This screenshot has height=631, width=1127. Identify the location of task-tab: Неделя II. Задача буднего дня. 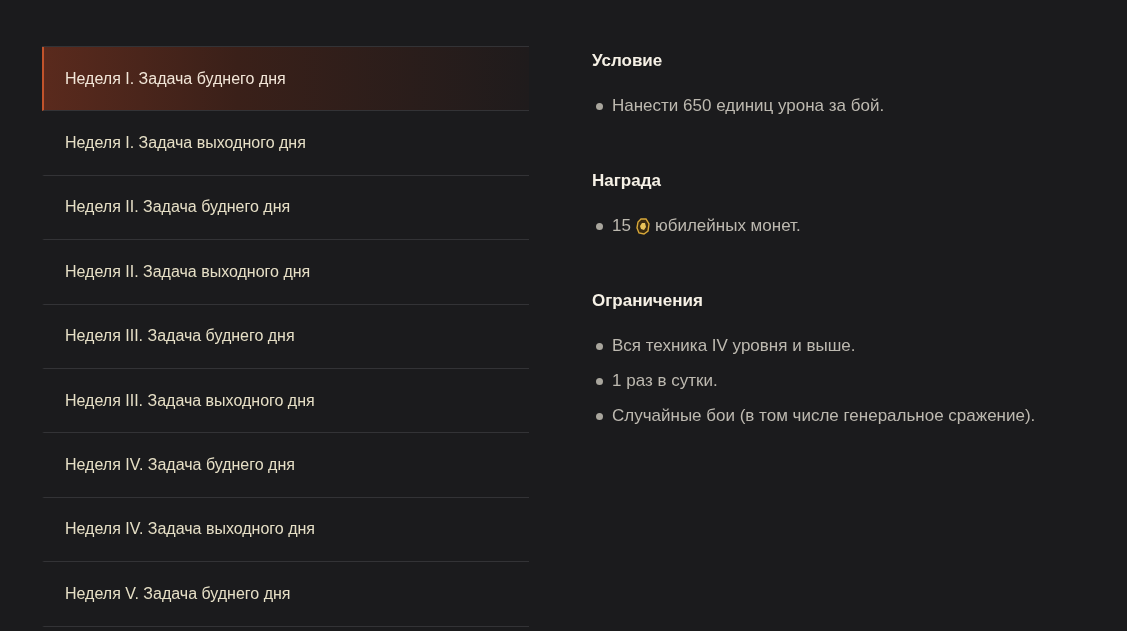
(285, 208).